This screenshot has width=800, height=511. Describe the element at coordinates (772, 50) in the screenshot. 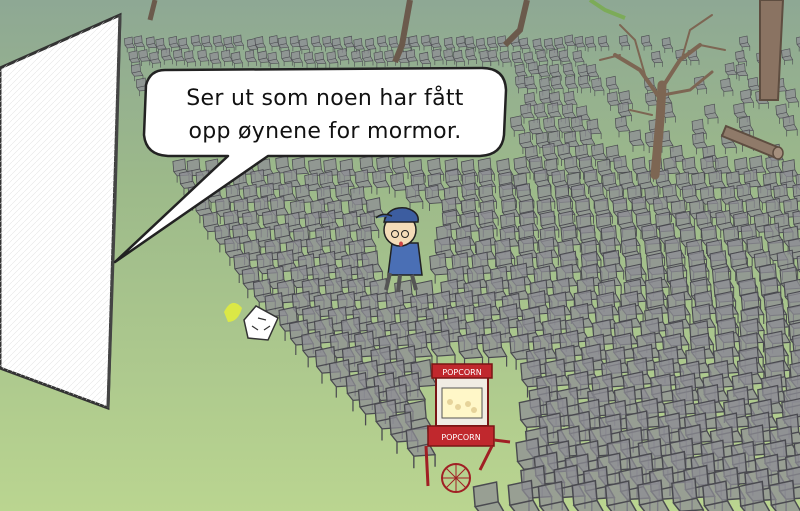

I see `tree-trunk-right` at that location.